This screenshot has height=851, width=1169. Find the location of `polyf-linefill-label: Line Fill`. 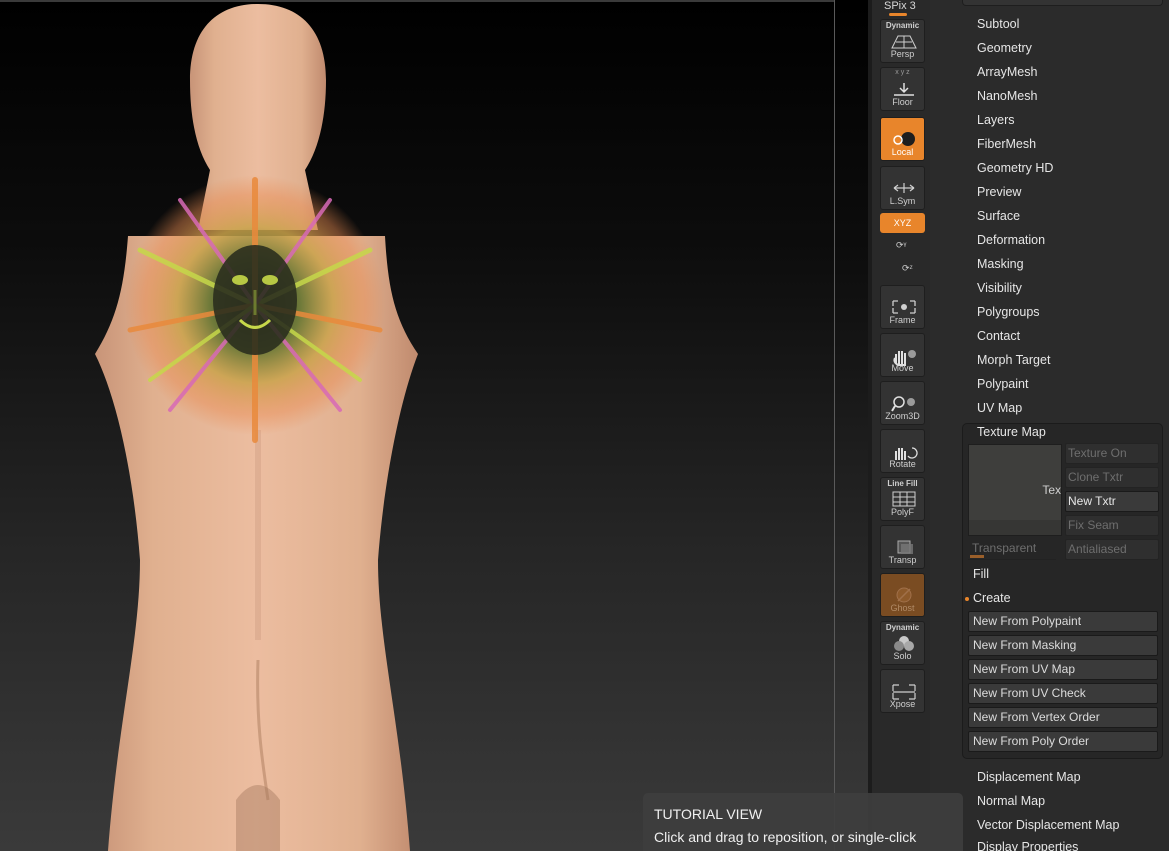

polyf-linefill-label: Line Fill is located at coordinates (902, 483).